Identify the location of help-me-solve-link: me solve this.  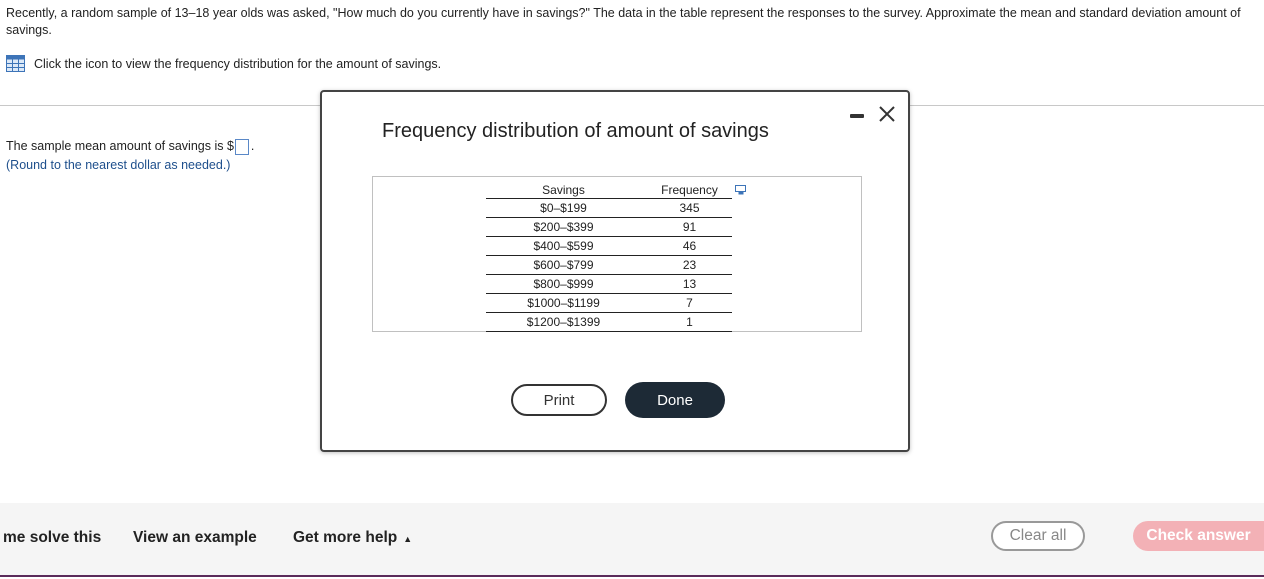
(52, 538).